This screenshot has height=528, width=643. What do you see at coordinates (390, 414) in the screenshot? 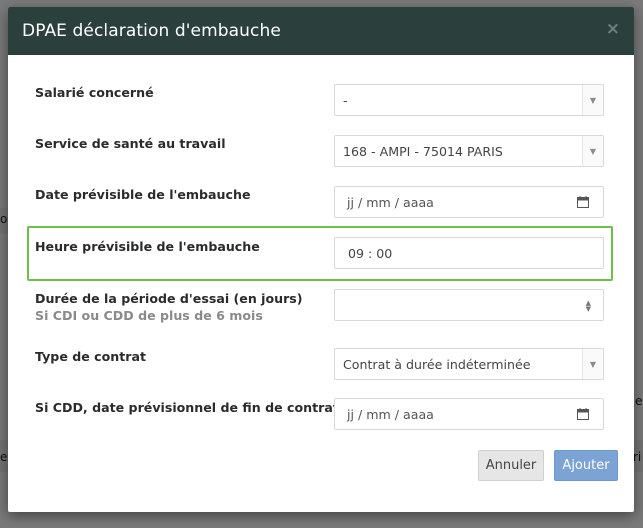
I see `date-fin-cdd-value: jj / mm / aaaa` at bounding box center [390, 414].